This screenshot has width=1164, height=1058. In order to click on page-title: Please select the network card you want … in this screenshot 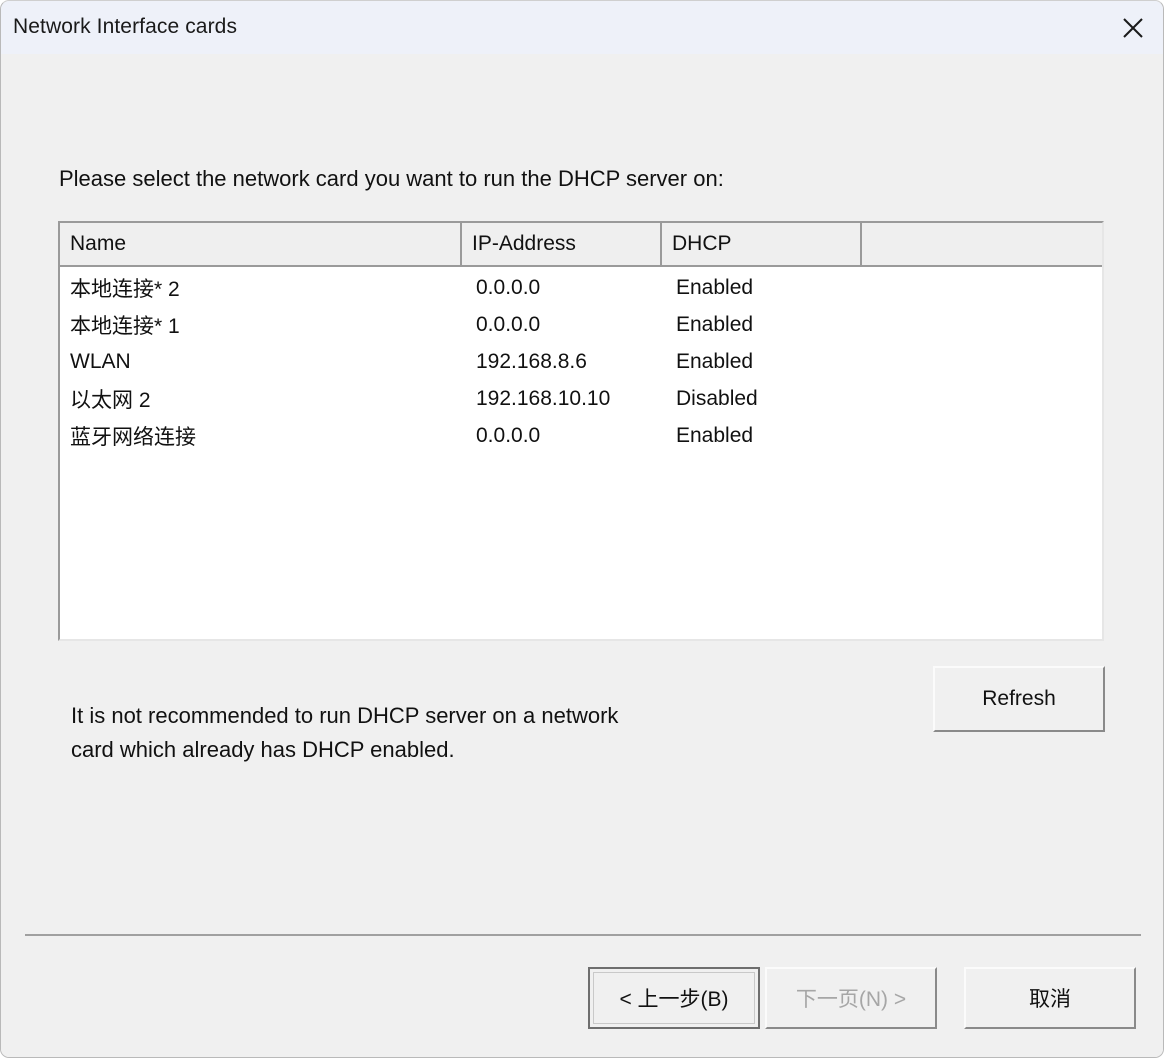, I will do `click(391, 178)`.